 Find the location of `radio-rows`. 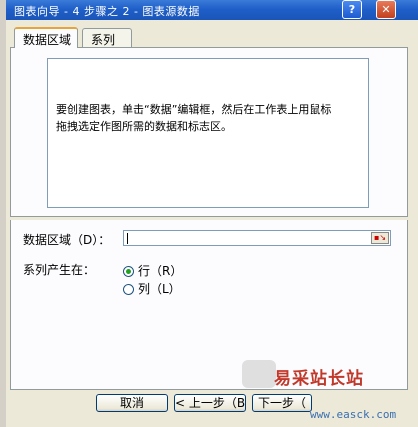

radio-rows is located at coordinates (128, 271).